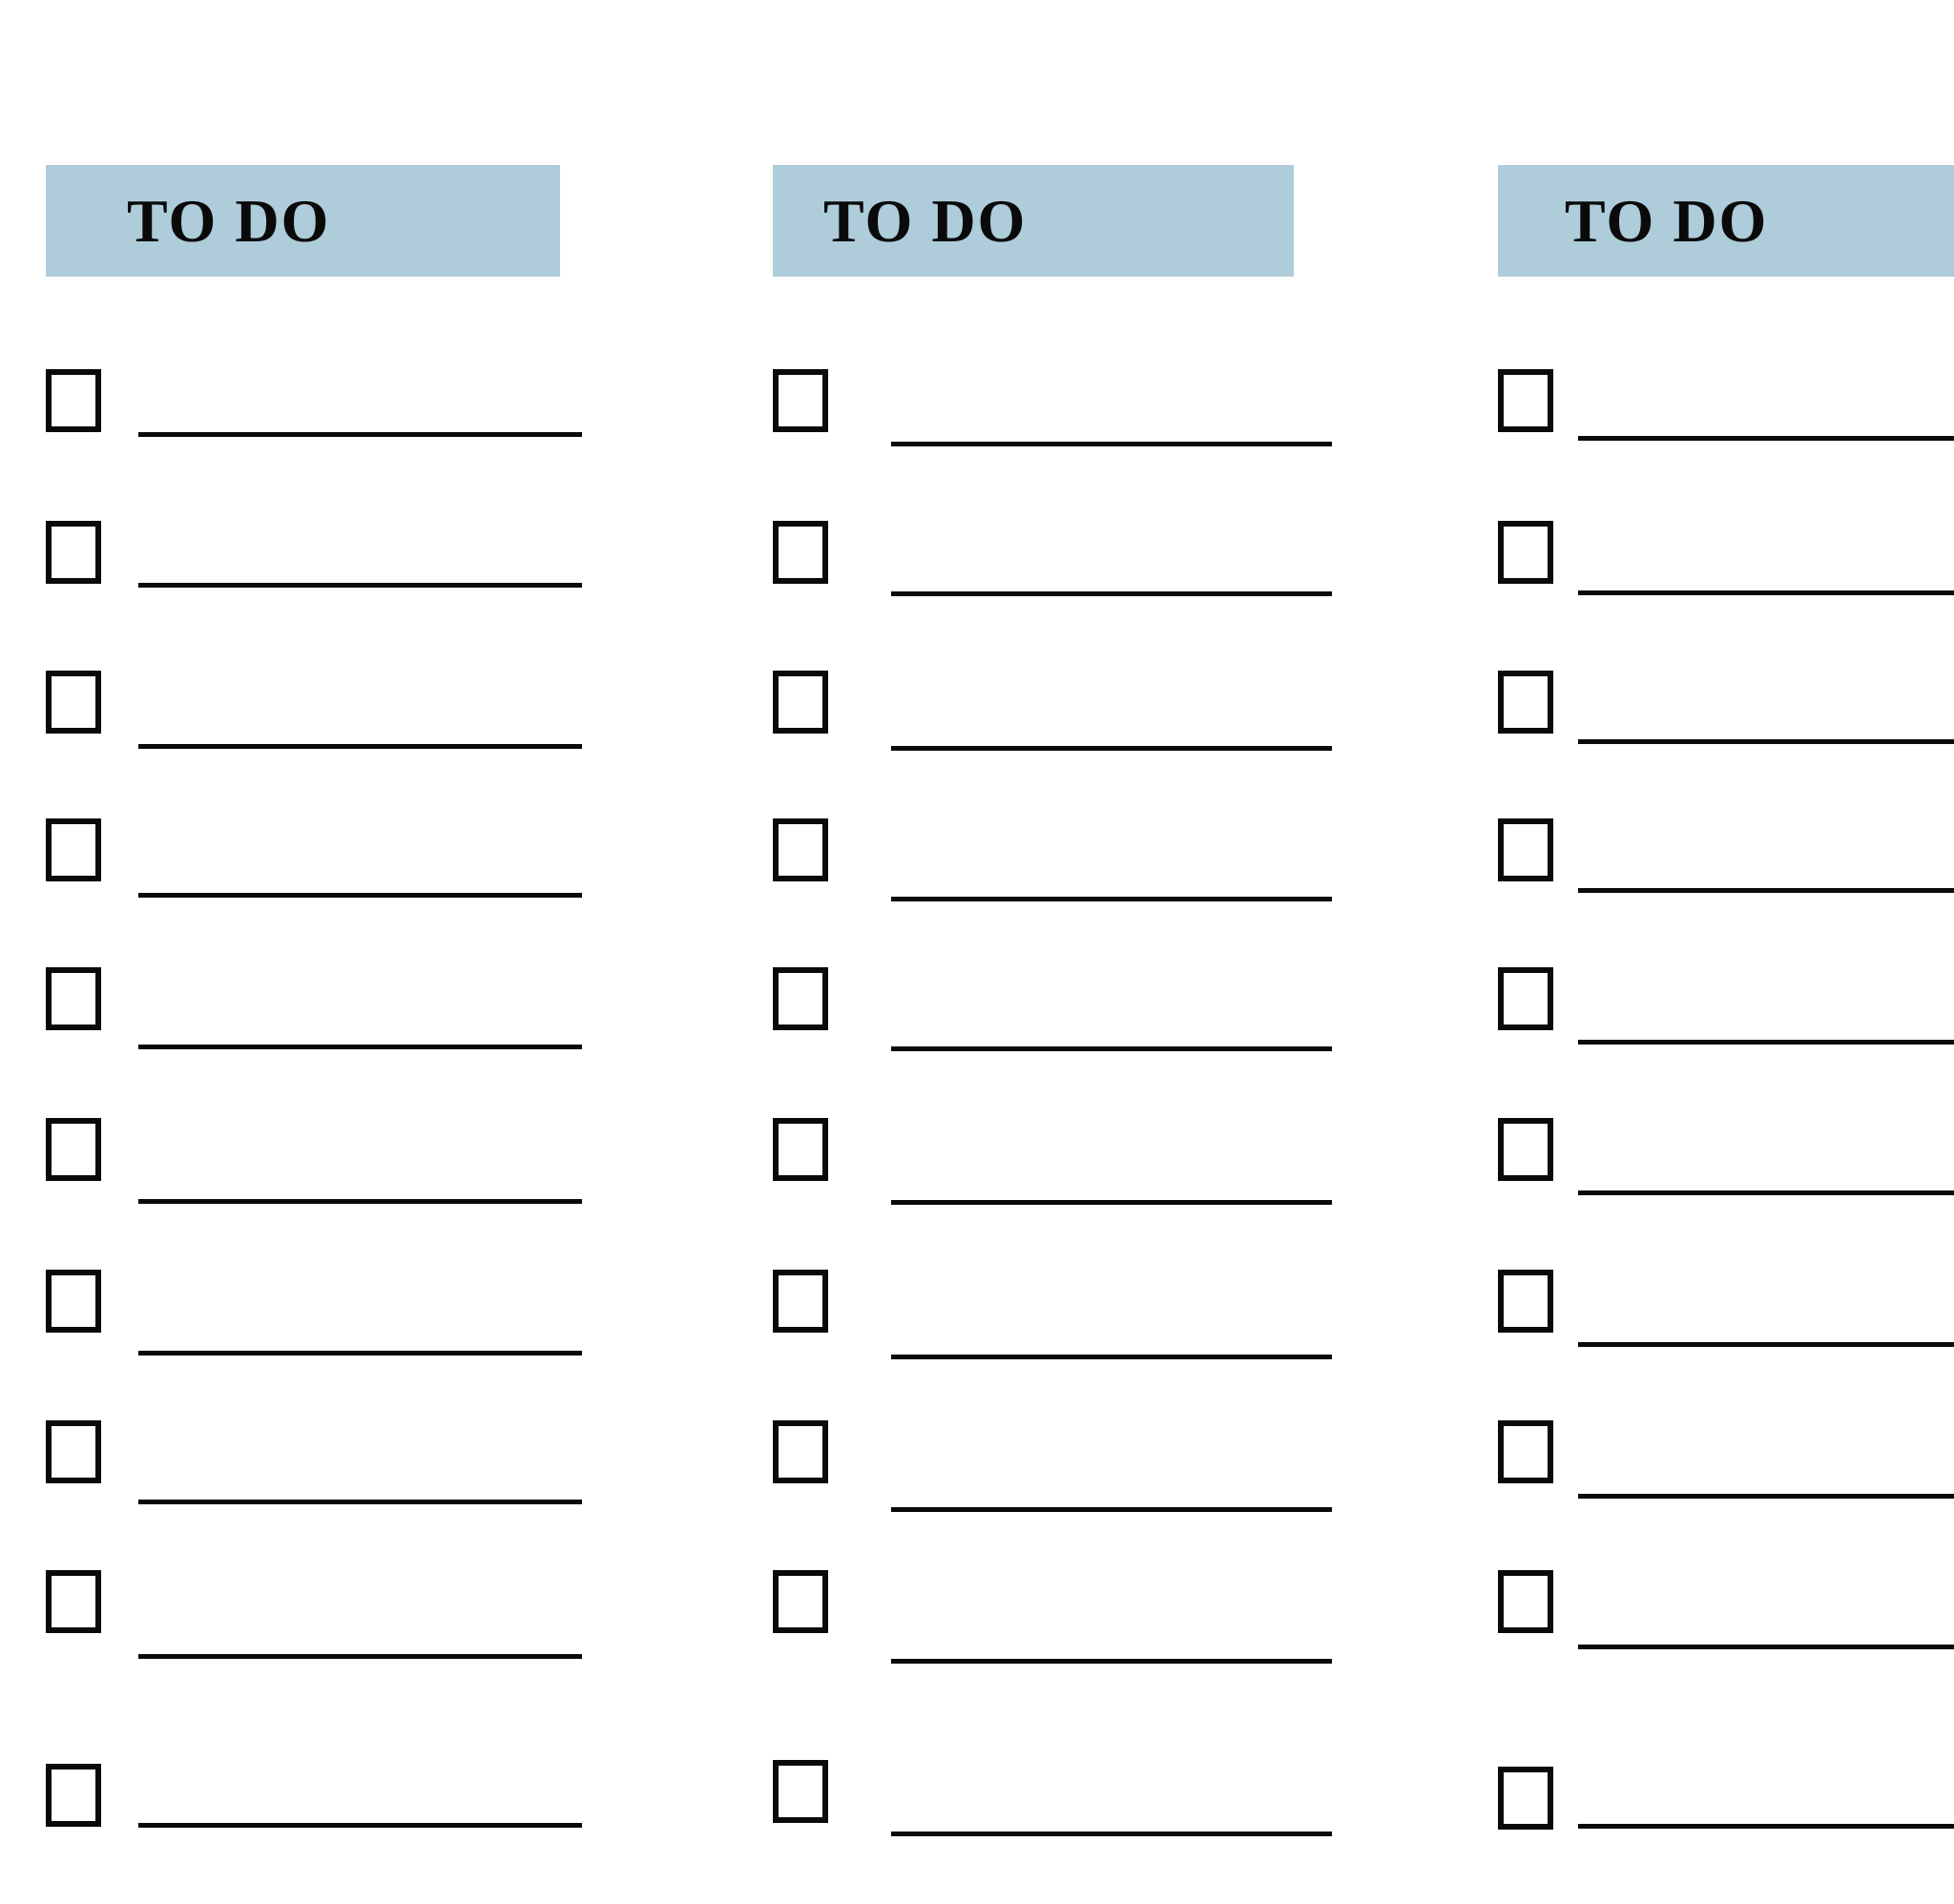 This screenshot has height=1904, width=1954. Describe the element at coordinates (229, 220) in the screenshot. I see `todo-header-title-1: TO DO` at that location.